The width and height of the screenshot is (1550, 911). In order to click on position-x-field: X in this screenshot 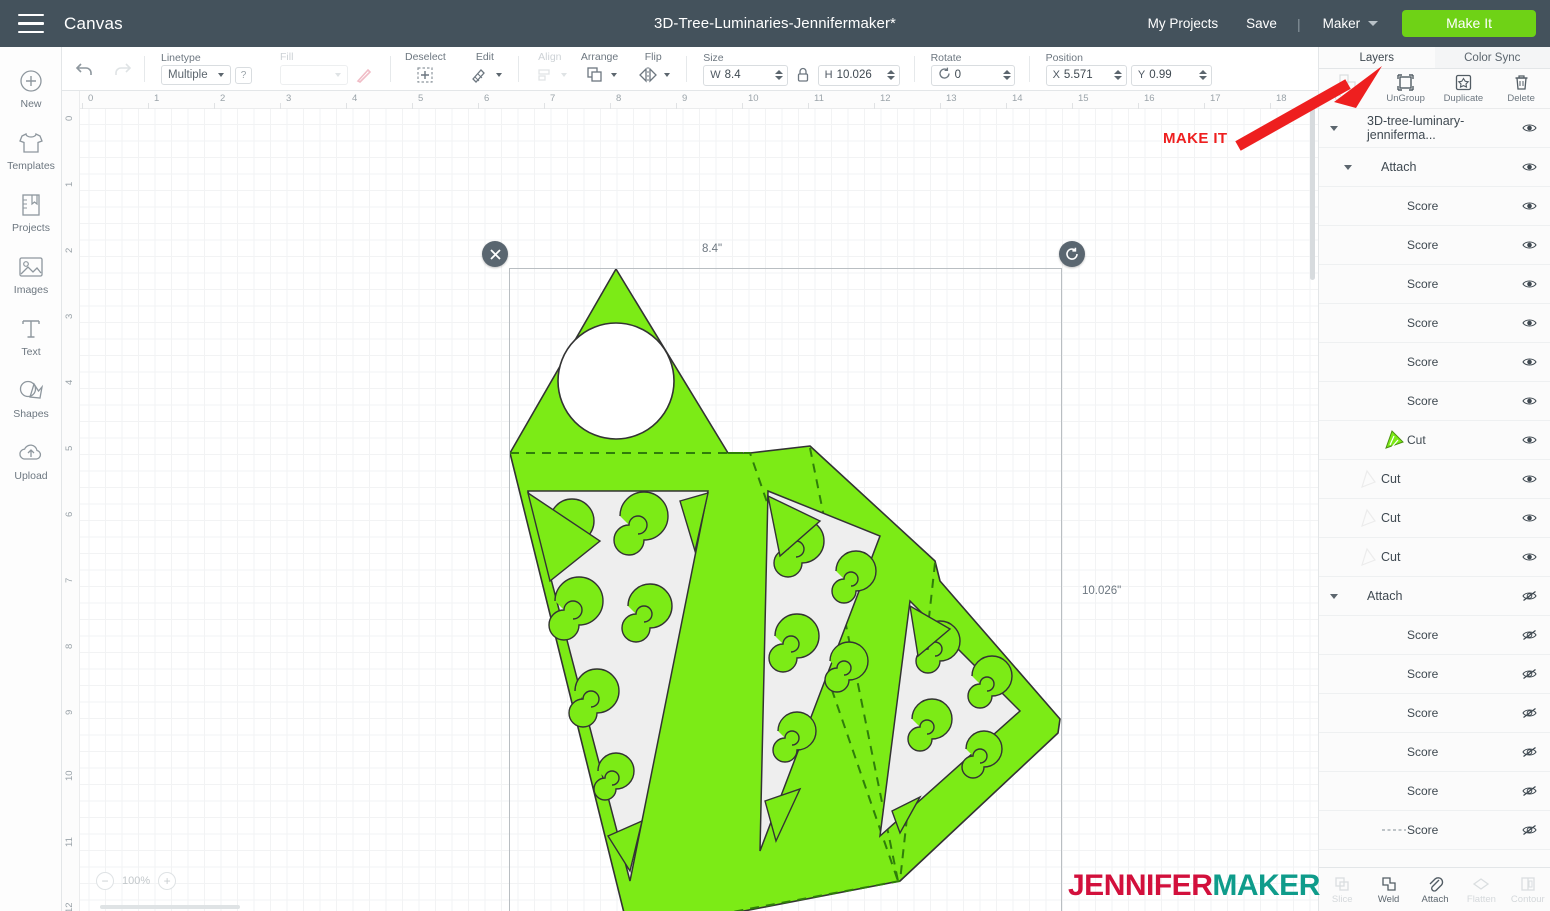, I will do `click(1086, 75)`.